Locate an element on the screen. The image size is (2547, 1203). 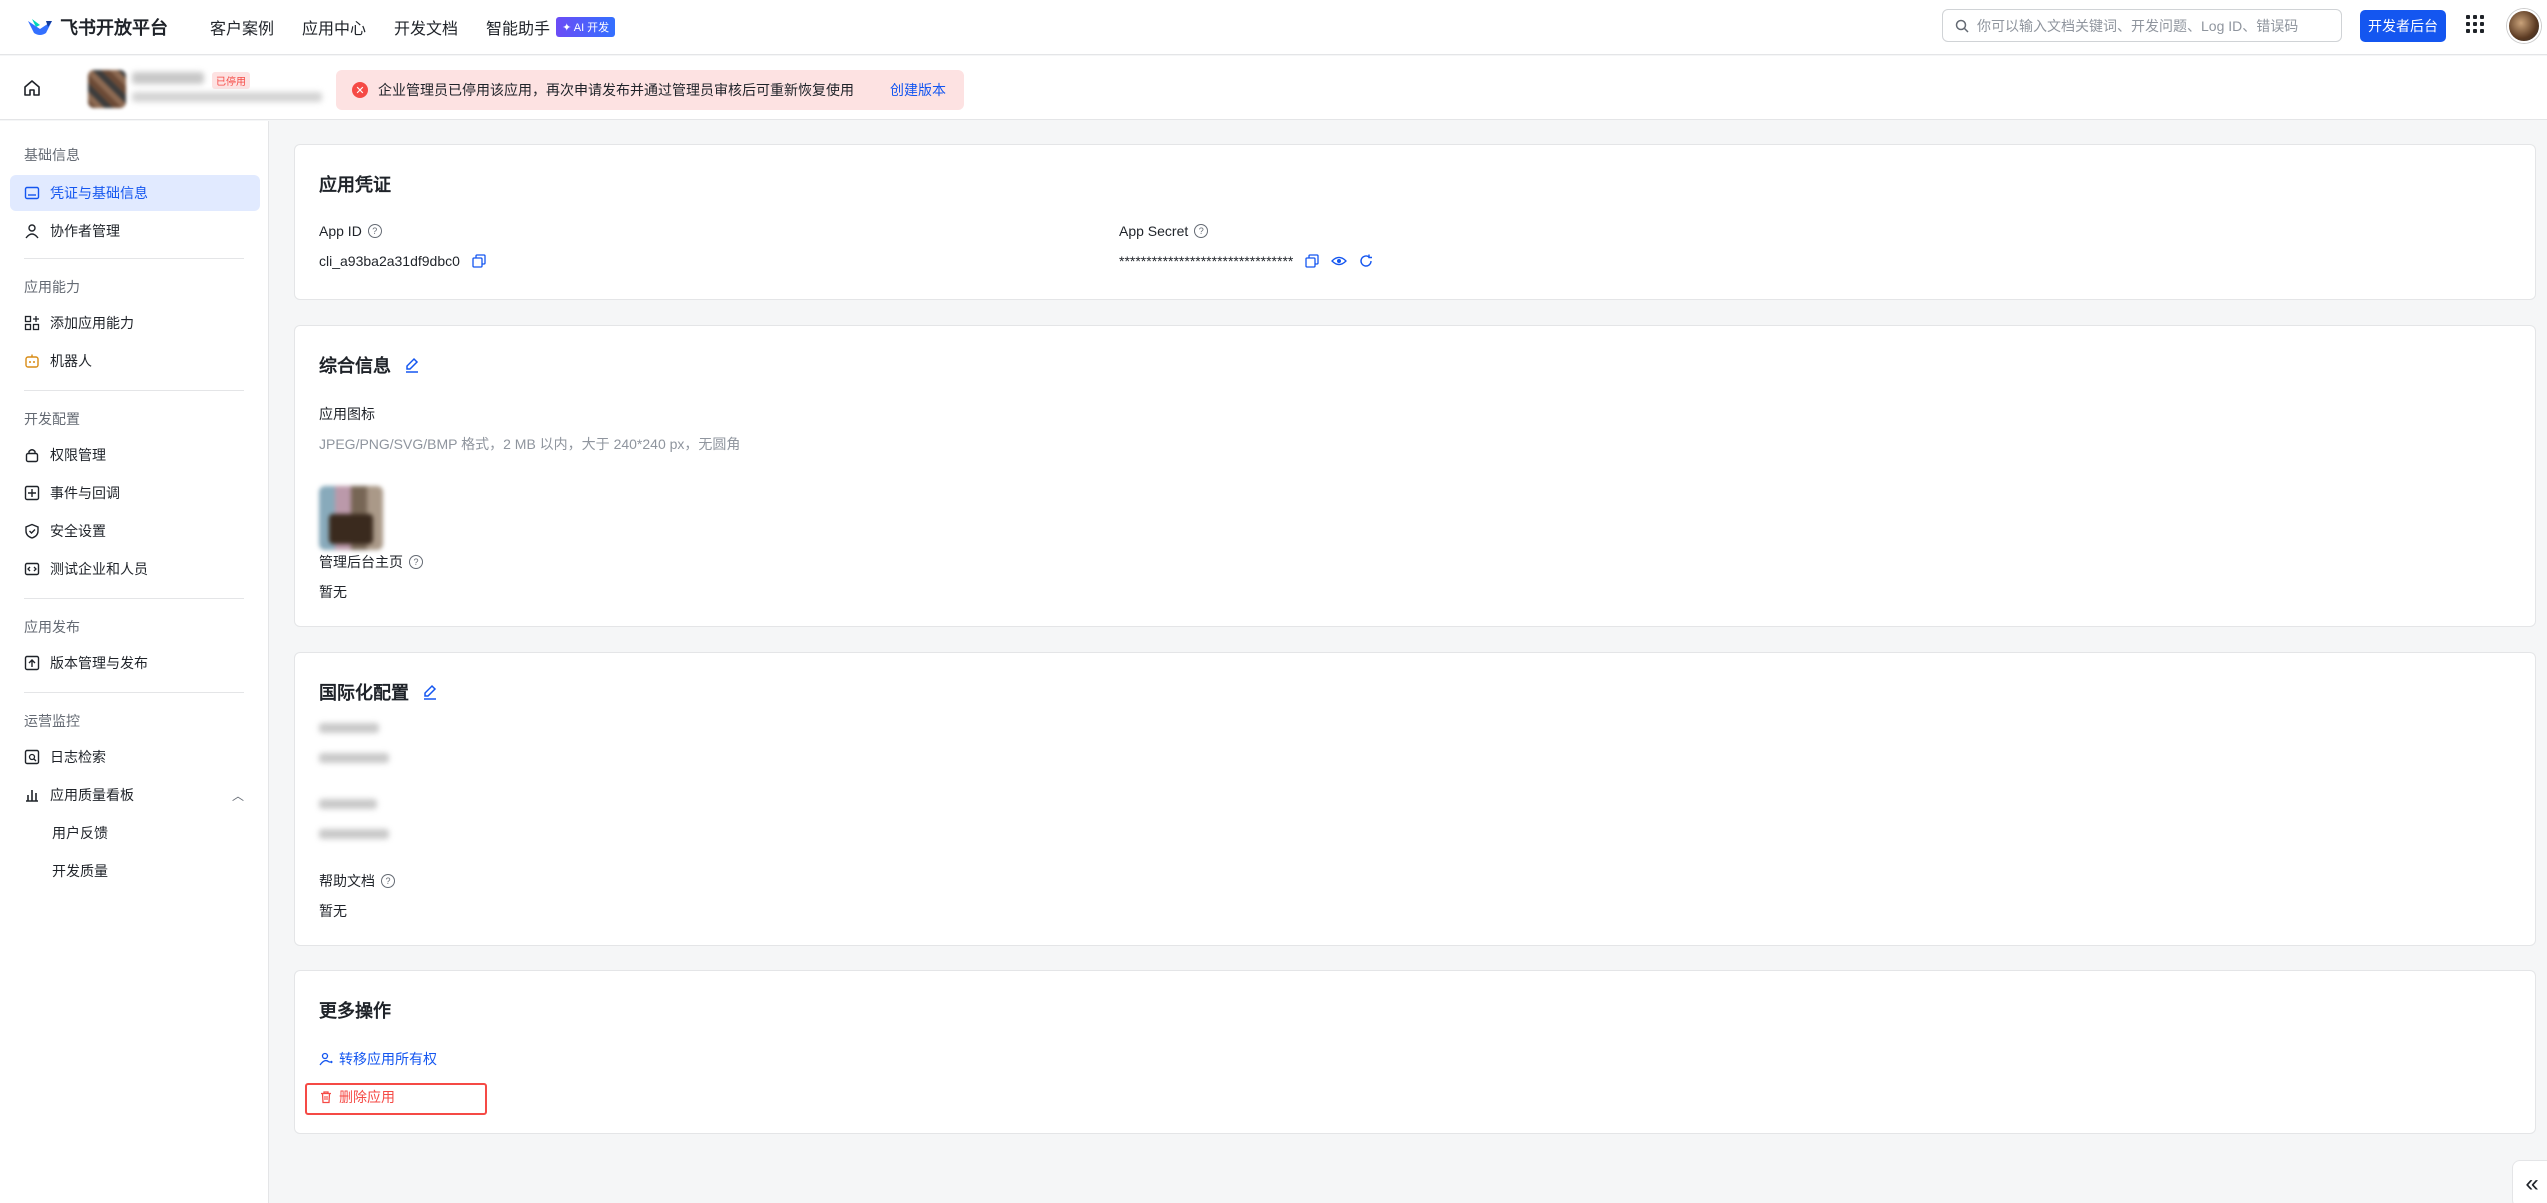
app-icon-image is located at coordinates (351, 518).